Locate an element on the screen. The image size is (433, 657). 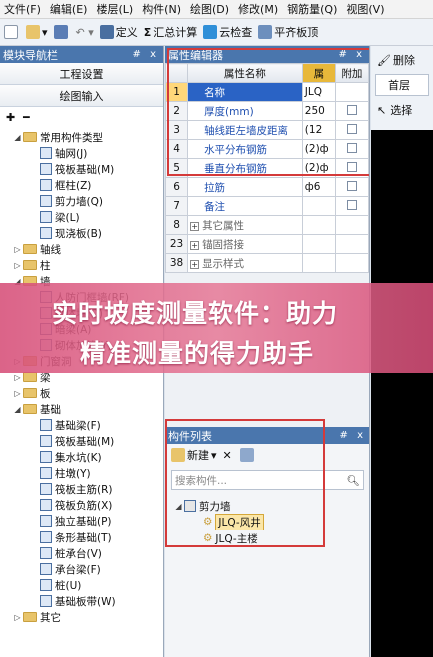
comp-list-title-bar: 构件列表 # x is located at coordinates (267, 435).